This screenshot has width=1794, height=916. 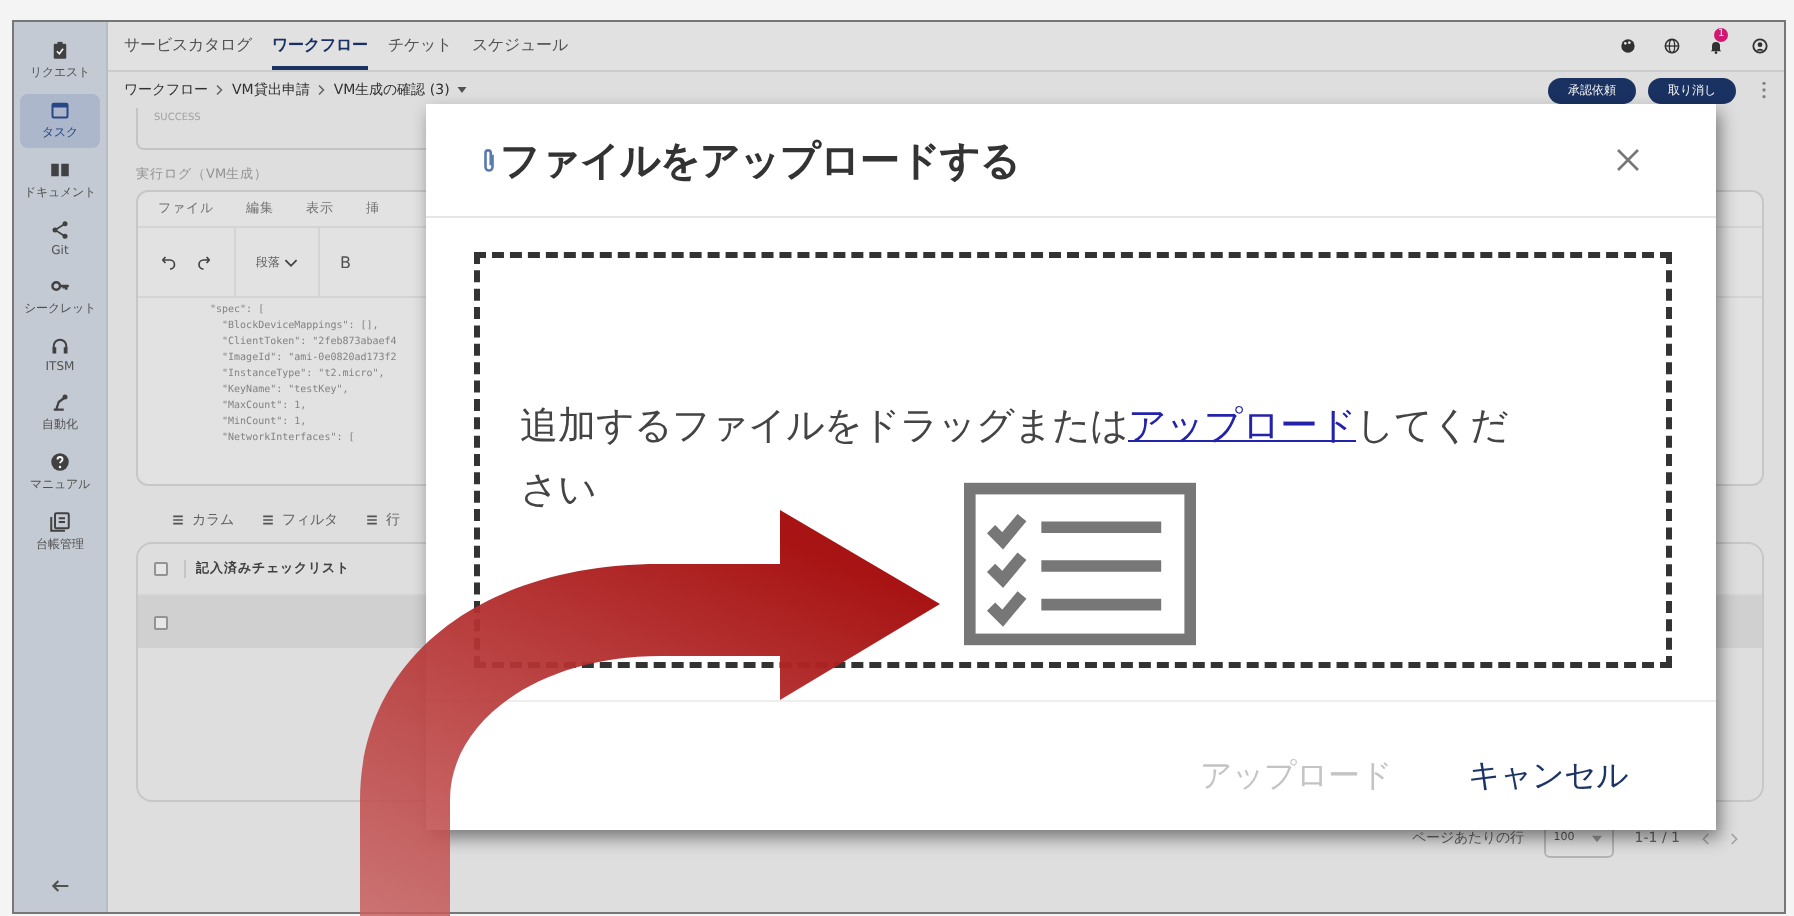 What do you see at coordinates (60, 230) in the screenshot?
I see `share-icon` at bounding box center [60, 230].